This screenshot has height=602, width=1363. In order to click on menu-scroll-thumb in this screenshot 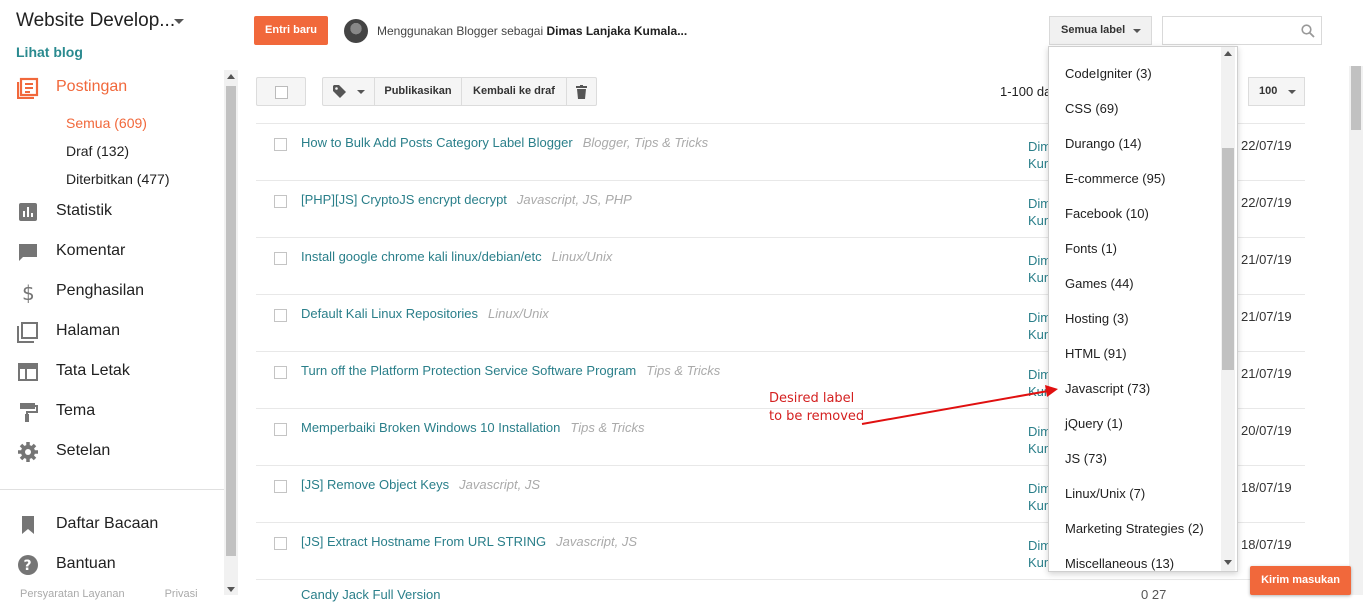, I will do `click(1228, 259)`.